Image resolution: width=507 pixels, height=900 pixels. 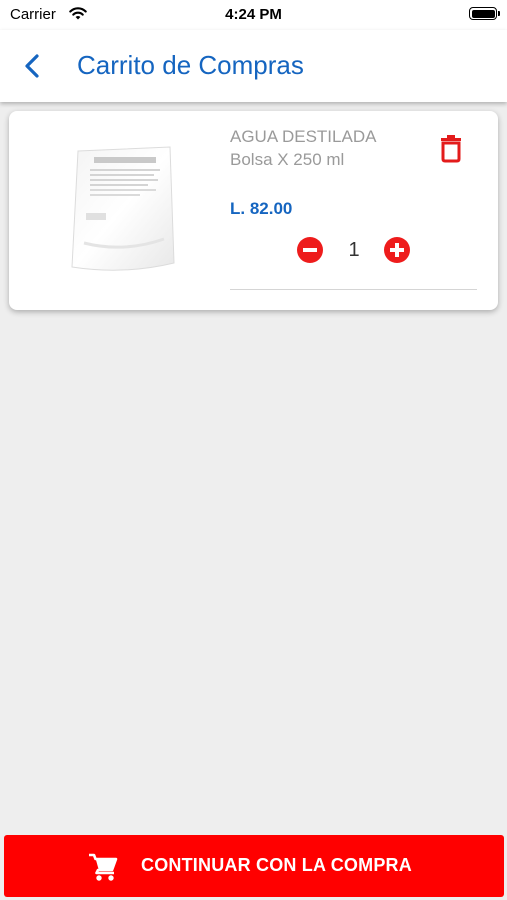 What do you see at coordinates (190, 65) in the screenshot?
I see `page-title: Carrito de Compras` at bounding box center [190, 65].